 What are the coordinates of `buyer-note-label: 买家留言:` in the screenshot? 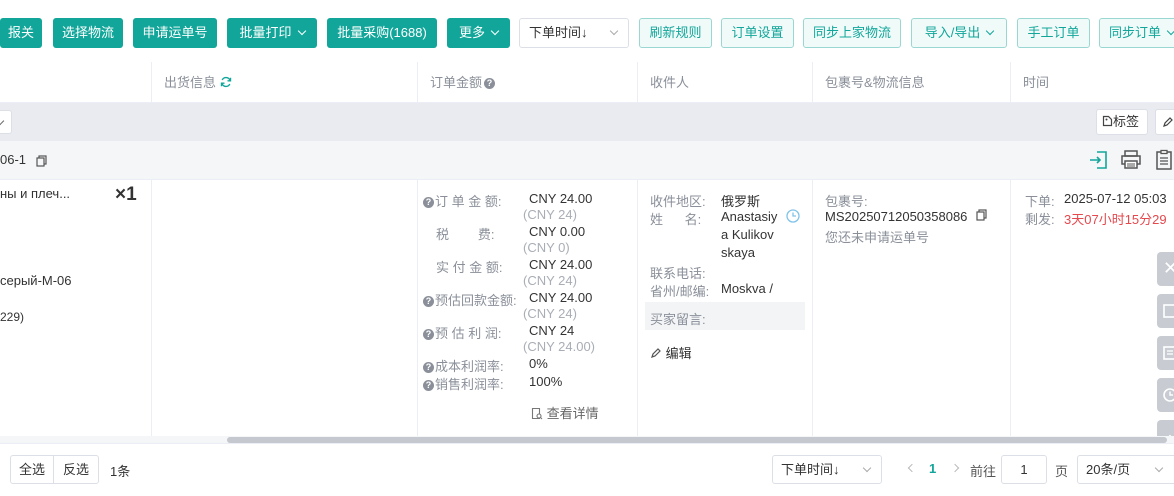 It's located at (678, 319).